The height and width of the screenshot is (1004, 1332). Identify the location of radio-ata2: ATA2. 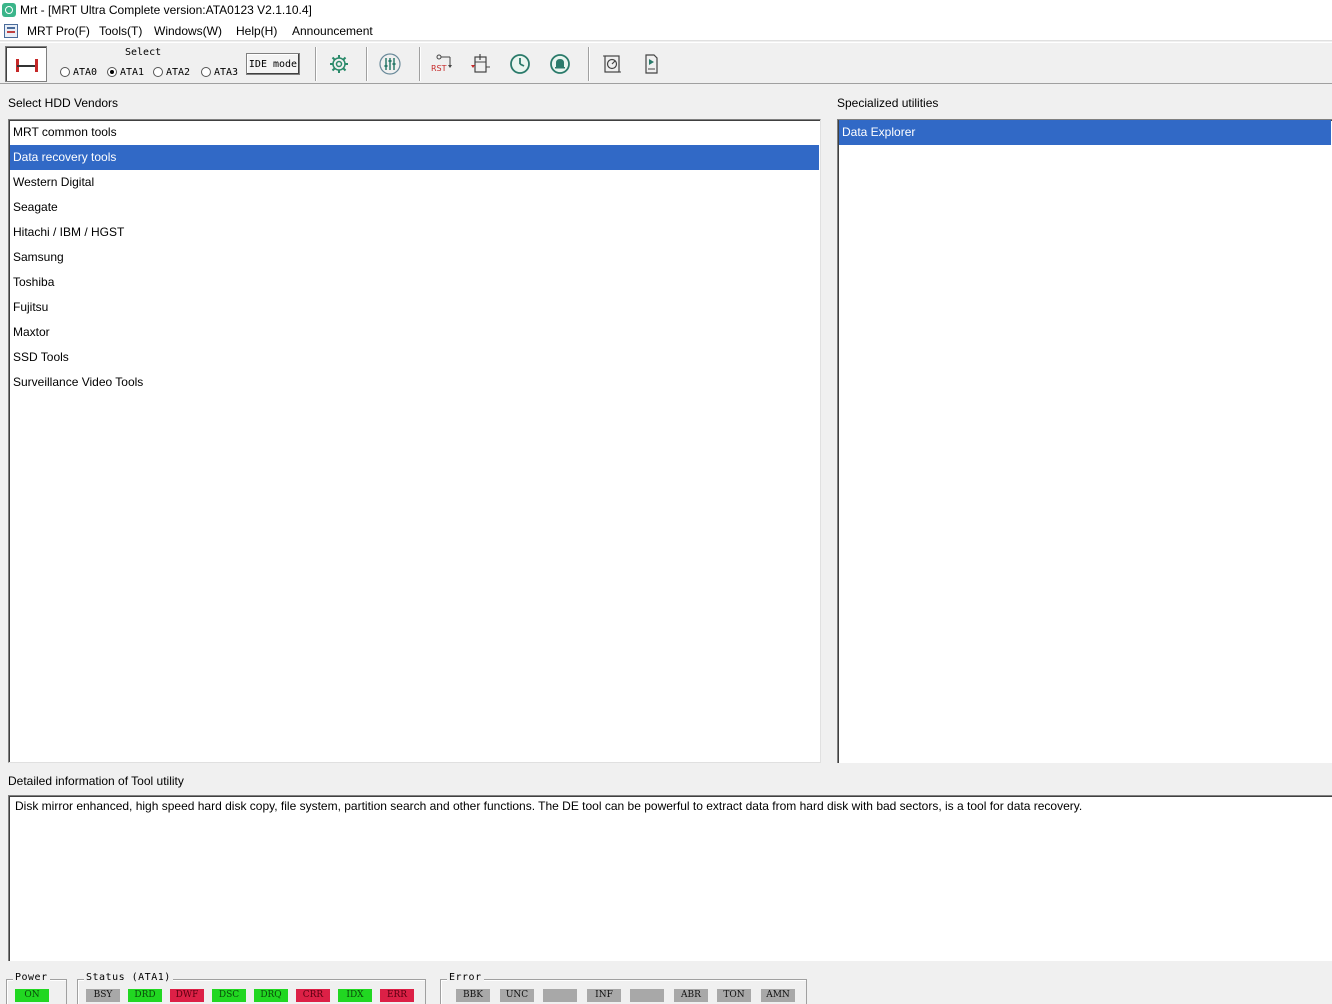
(171, 72).